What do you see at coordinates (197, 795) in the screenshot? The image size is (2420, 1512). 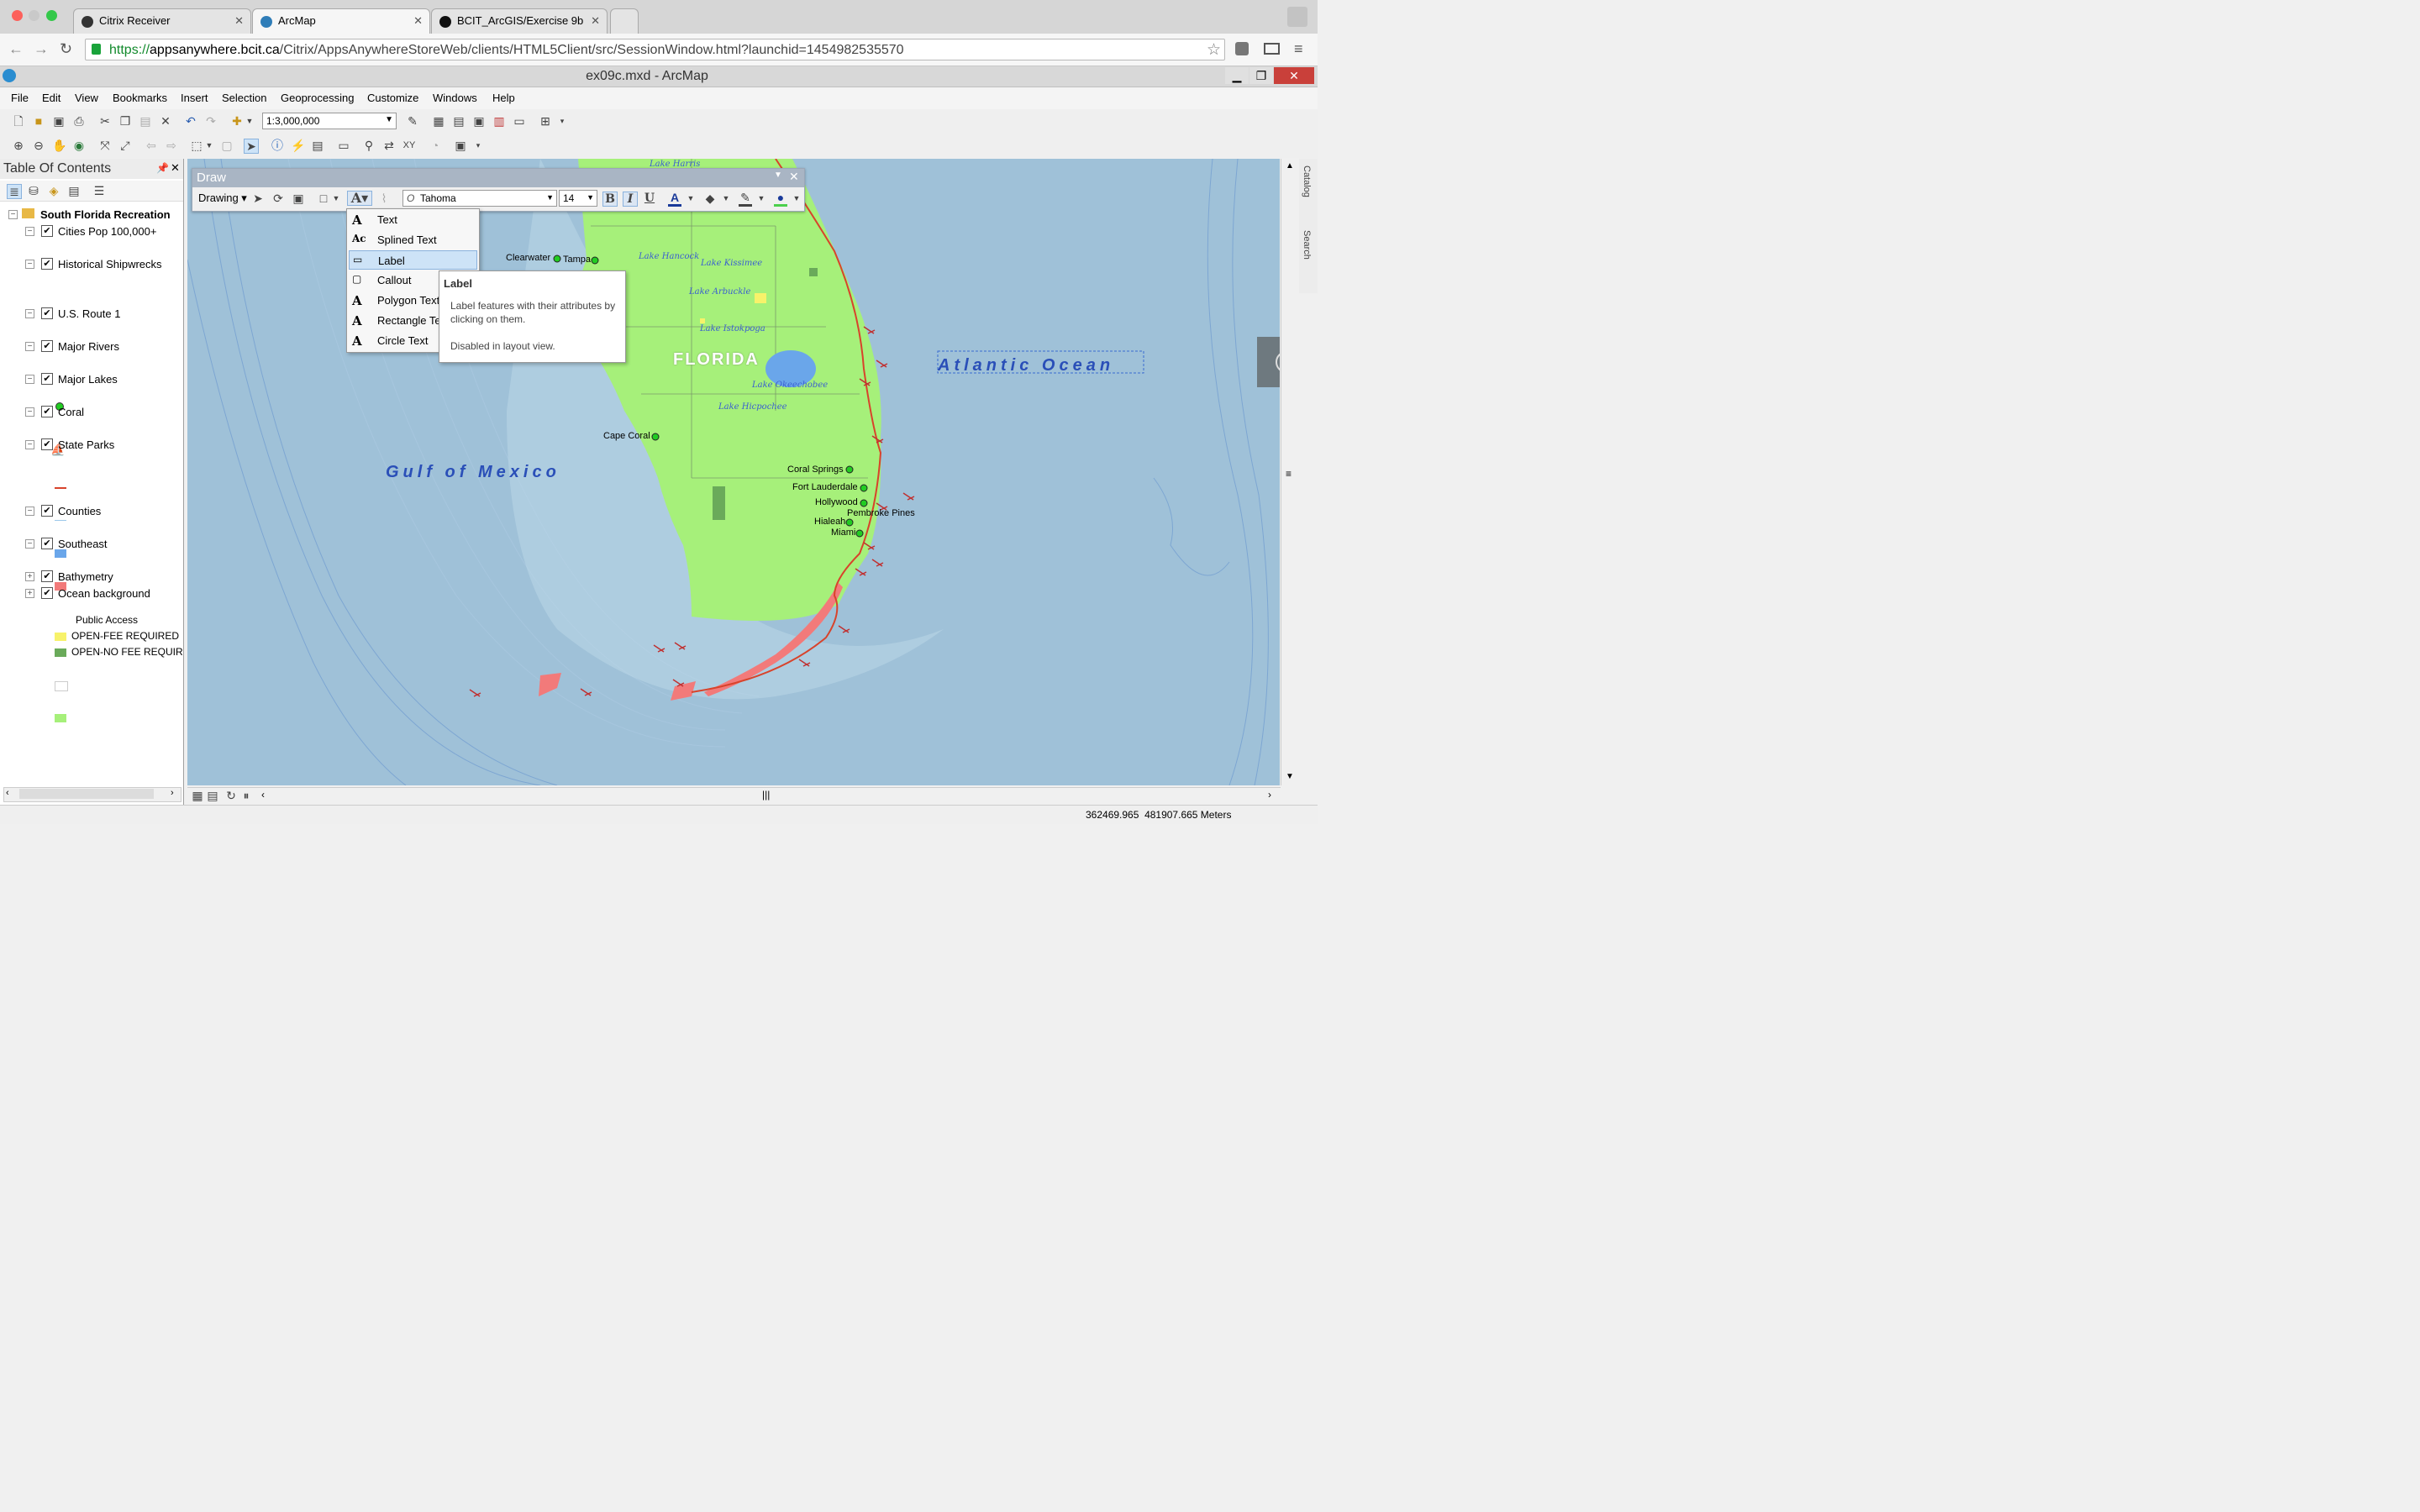 I see `data-view-icon: ▦` at bounding box center [197, 795].